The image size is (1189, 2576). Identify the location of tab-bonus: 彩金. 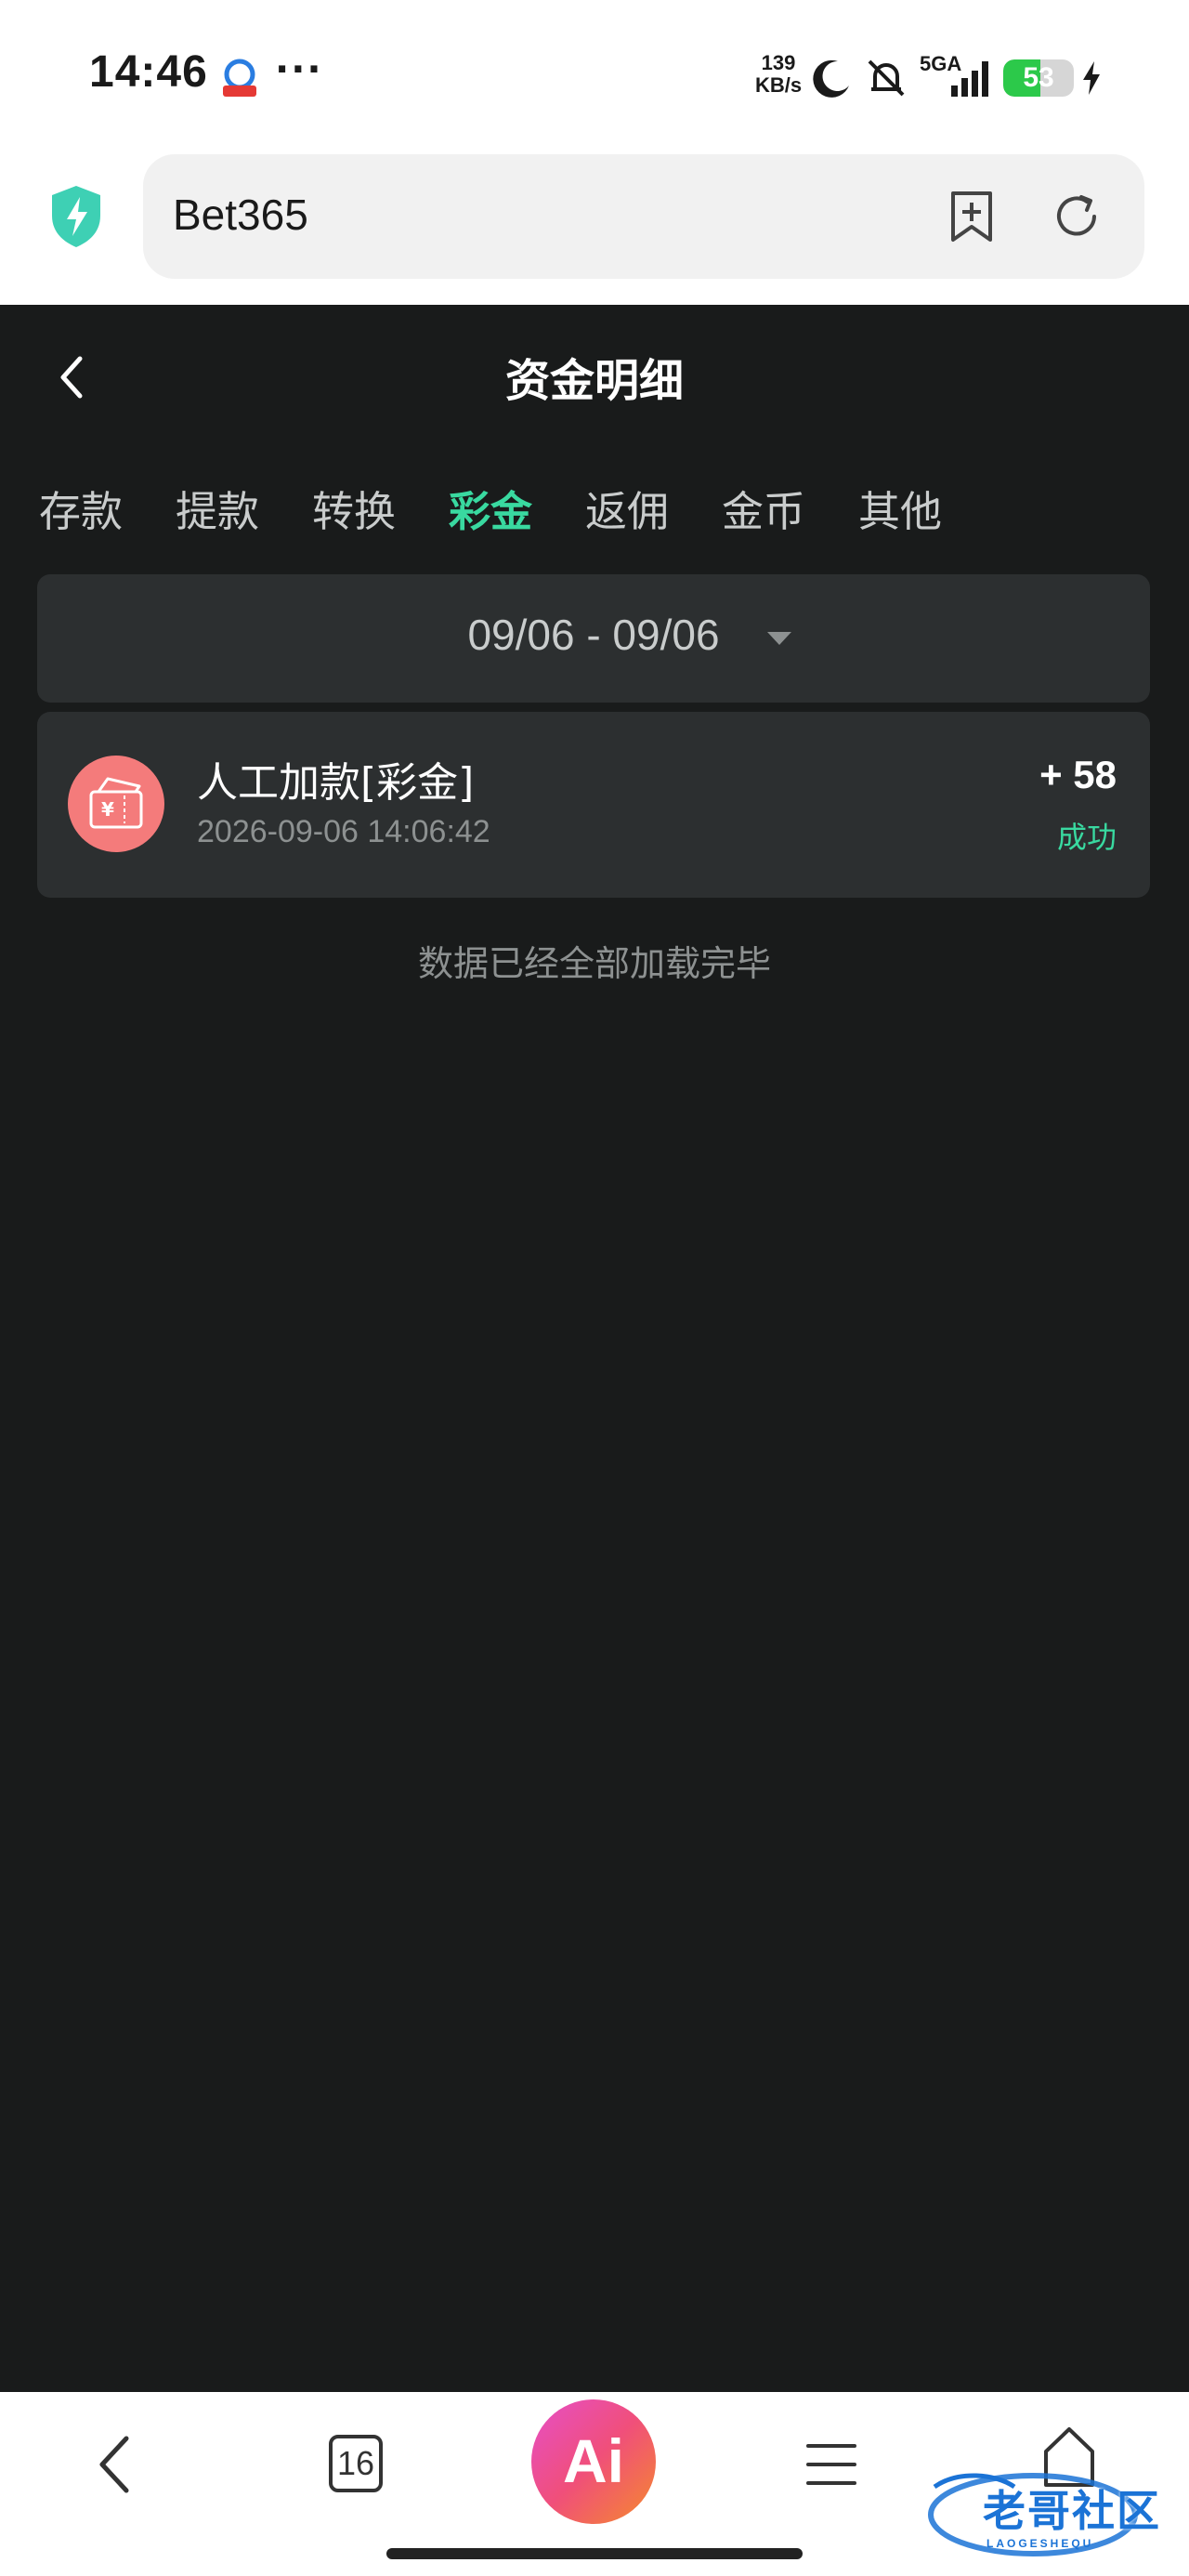
(491, 508).